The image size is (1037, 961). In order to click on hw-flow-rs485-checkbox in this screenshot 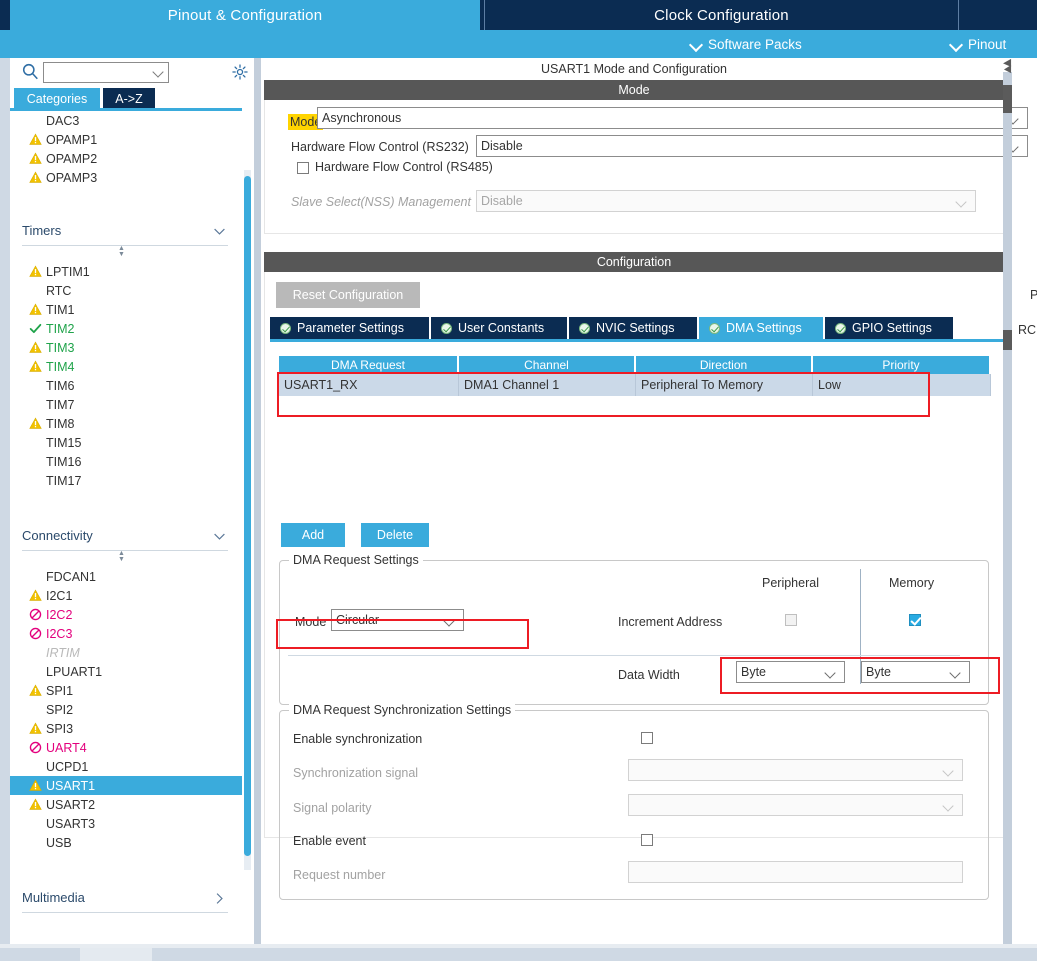, I will do `click(303, 168)`.